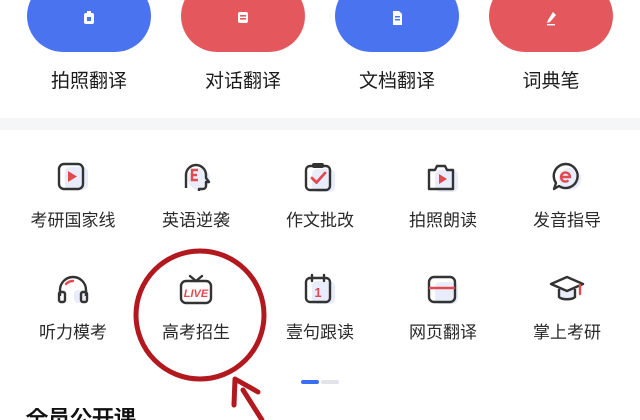  I want to click on live-tv-icon: LIVE, so click(196, 289).